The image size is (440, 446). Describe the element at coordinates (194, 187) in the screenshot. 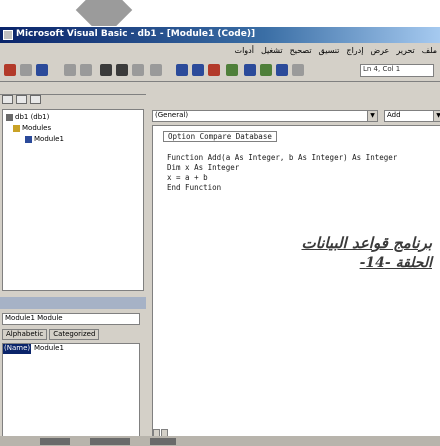

I see `code-line: End Function` at that location.